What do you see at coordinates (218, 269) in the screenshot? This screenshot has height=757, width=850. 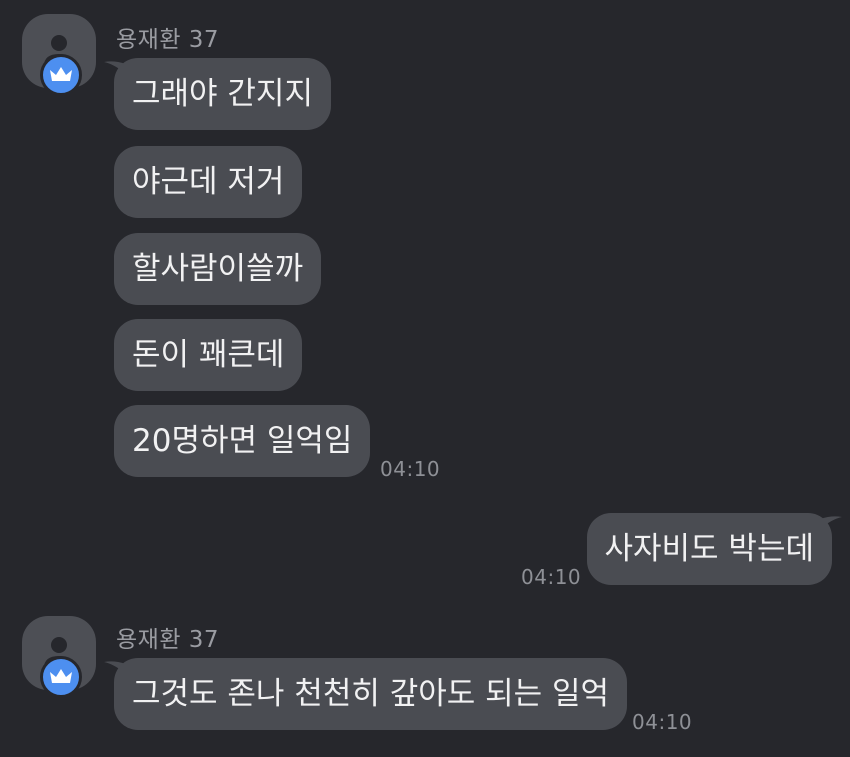 I see `message-bubble: 할사람이쓸까` at bounding box center [218, 269].